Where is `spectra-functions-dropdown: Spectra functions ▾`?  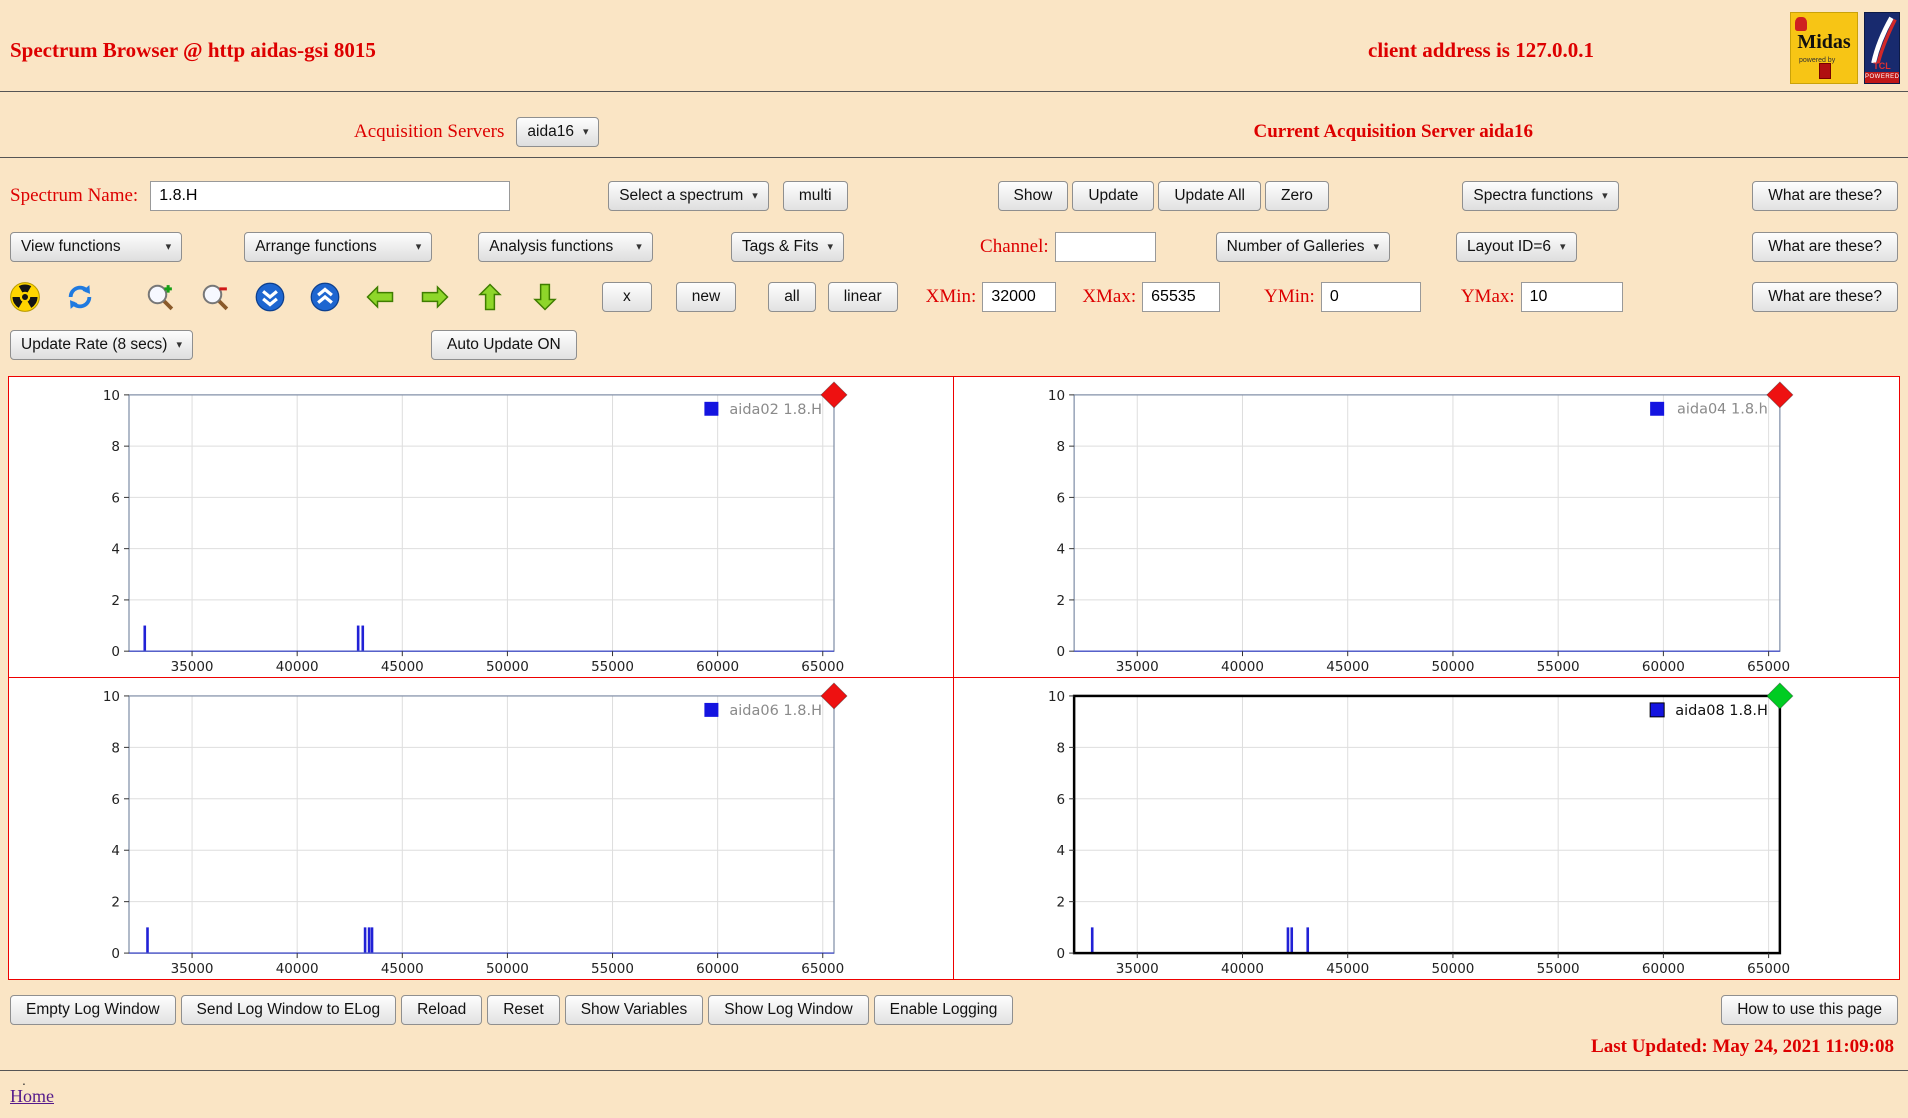
spectra-functions-dropdown: Spectra functions ▾ is located at coordinates (1540, 196).